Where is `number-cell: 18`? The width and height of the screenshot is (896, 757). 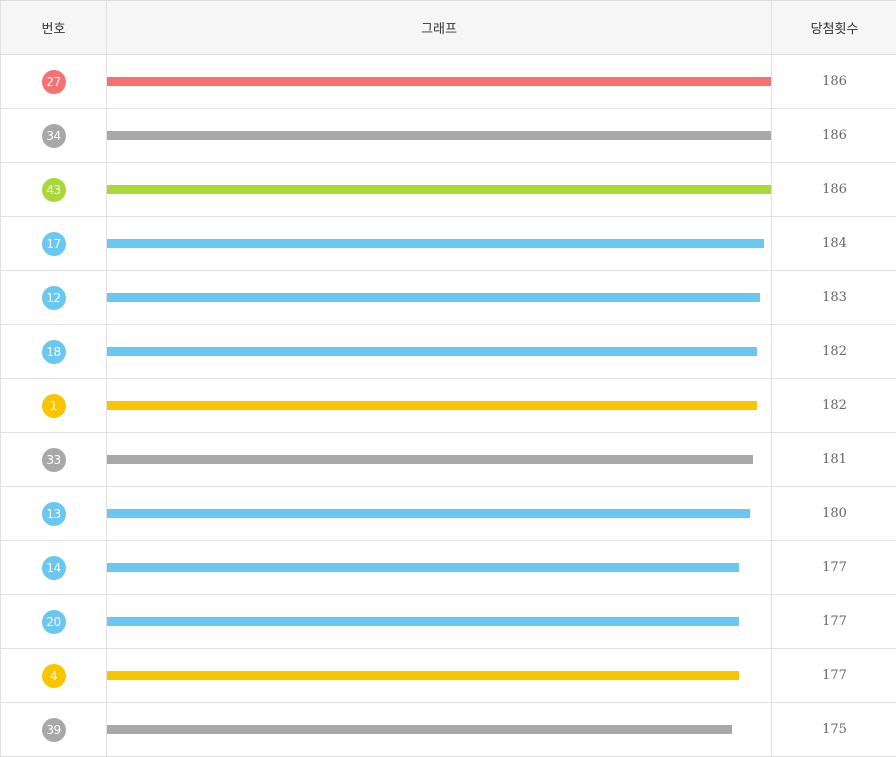
number-cell: 18 is located at coordinates (54, 352).